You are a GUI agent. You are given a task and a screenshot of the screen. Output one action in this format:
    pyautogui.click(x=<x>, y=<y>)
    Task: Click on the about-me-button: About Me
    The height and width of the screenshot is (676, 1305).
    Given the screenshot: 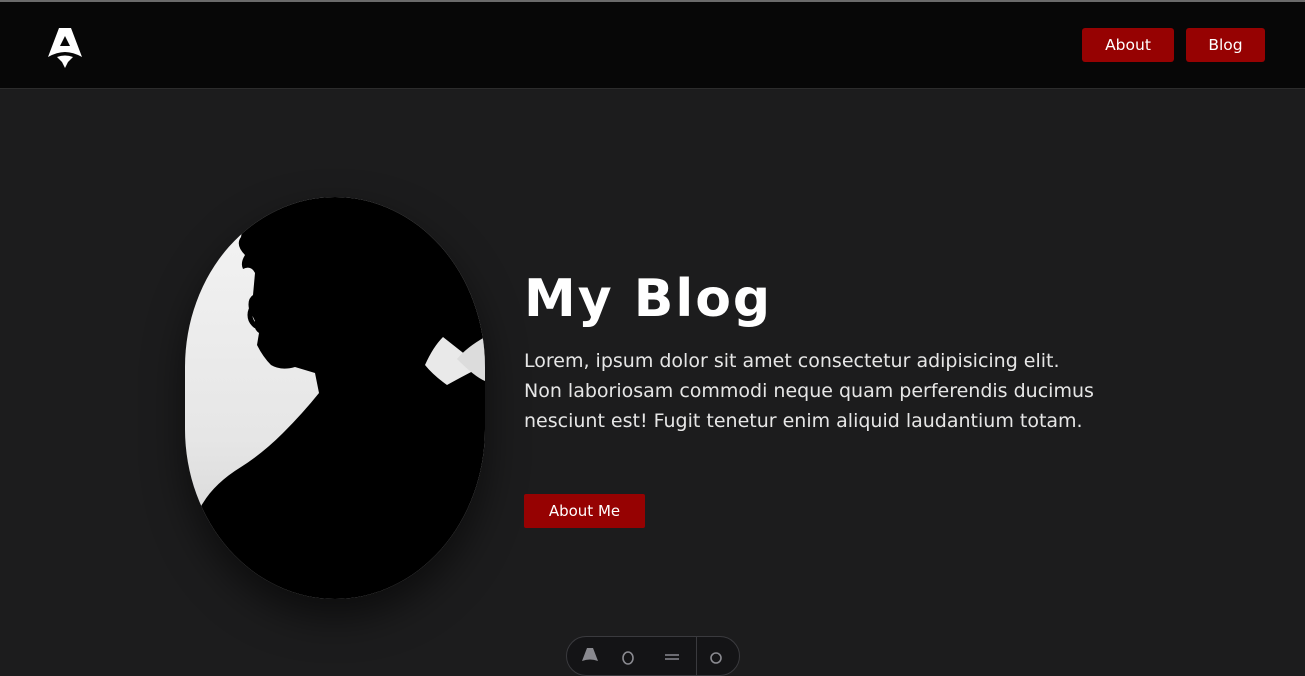 What is the action you would take?
    pyautogui.click(x=584, y=511)
    